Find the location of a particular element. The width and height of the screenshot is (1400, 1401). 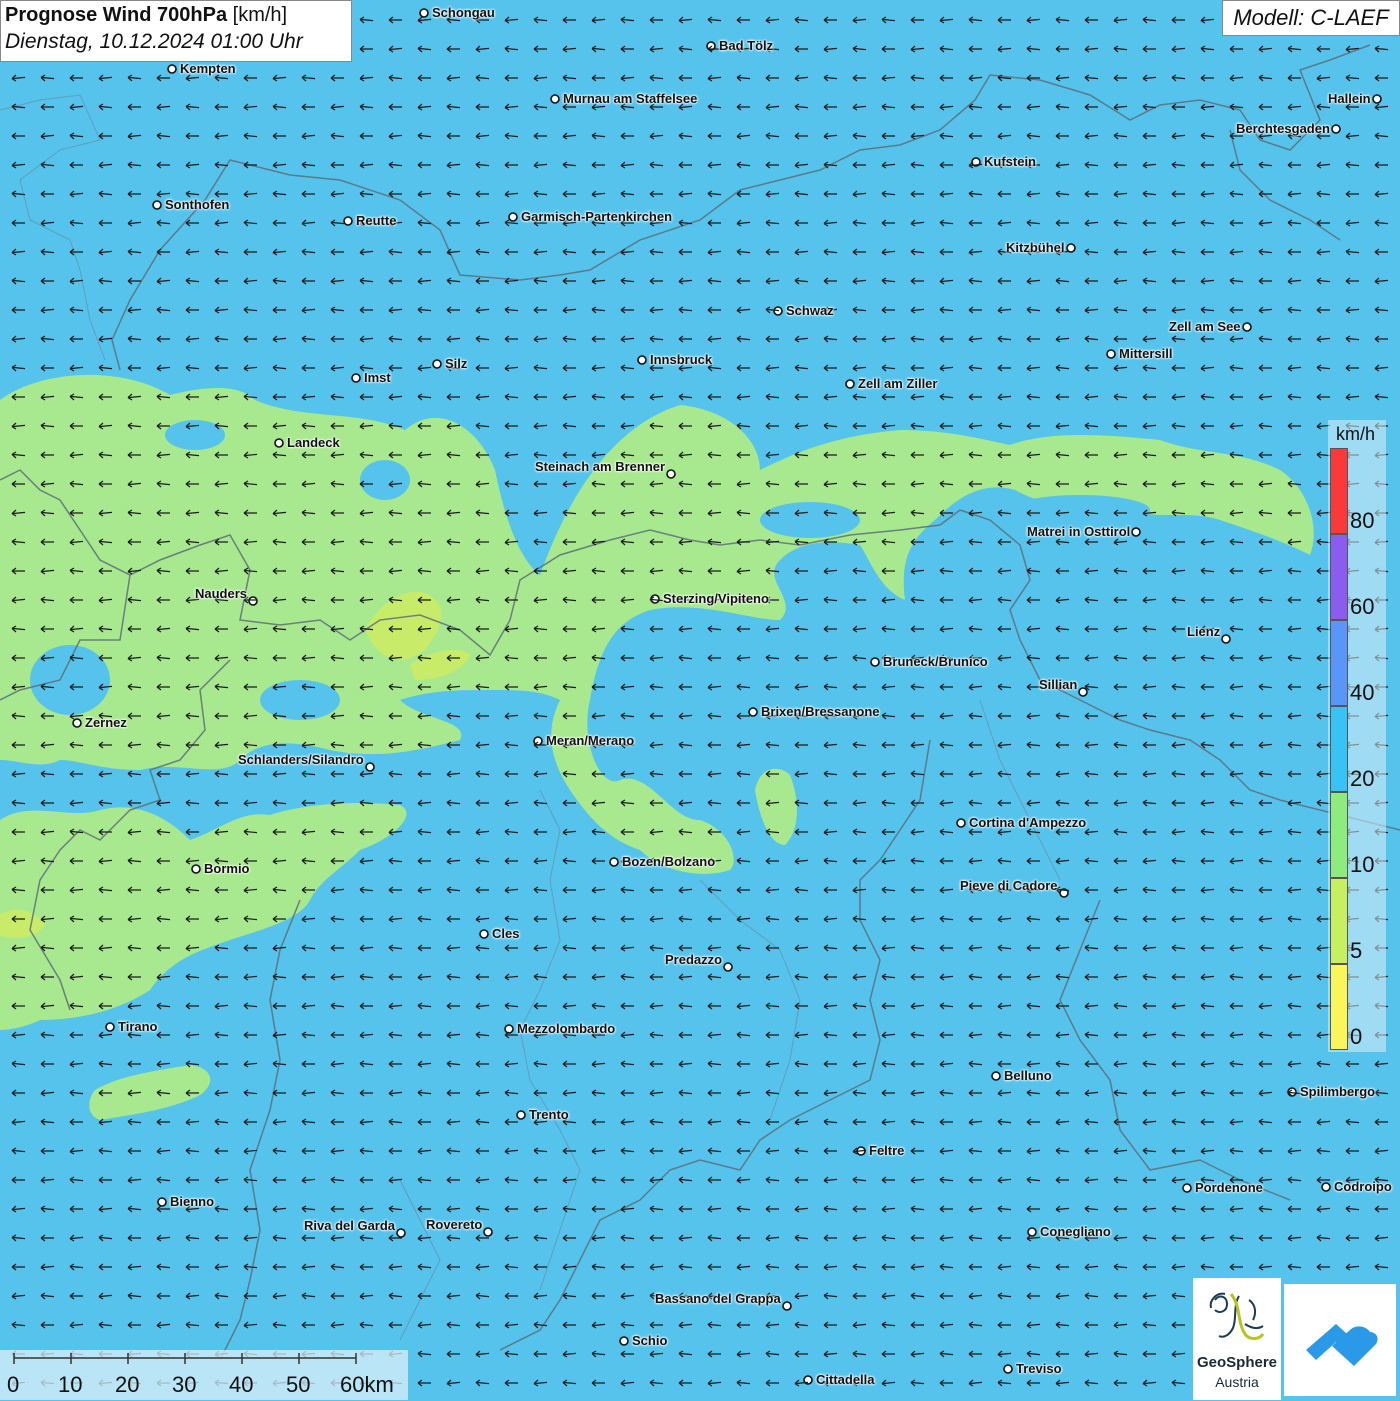

city-label: Treviso is located at coordinates (1039, 1368).